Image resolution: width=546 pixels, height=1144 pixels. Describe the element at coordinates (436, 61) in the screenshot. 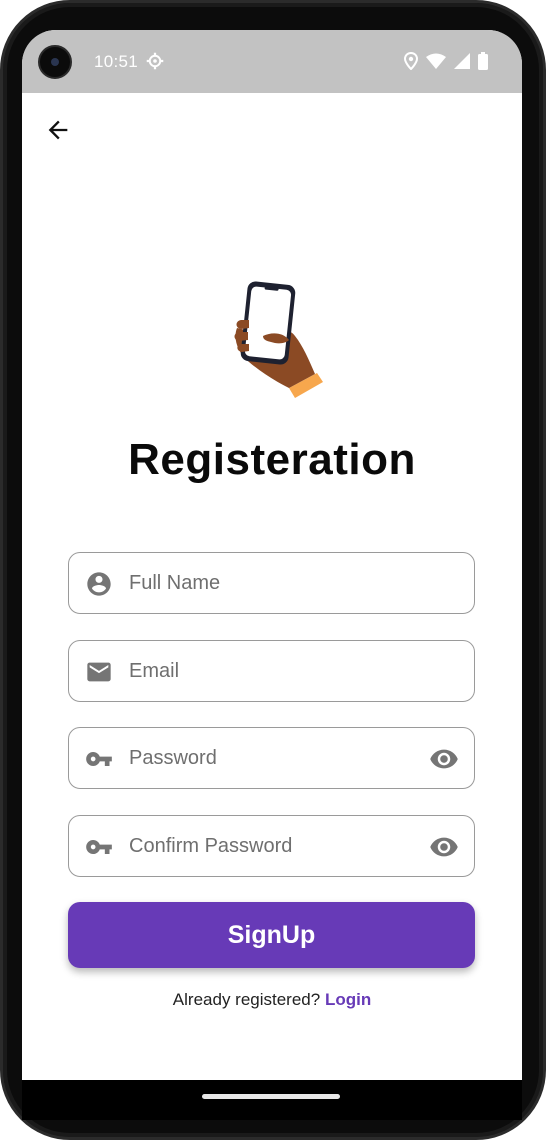

I see `wifi-icon` at that location.